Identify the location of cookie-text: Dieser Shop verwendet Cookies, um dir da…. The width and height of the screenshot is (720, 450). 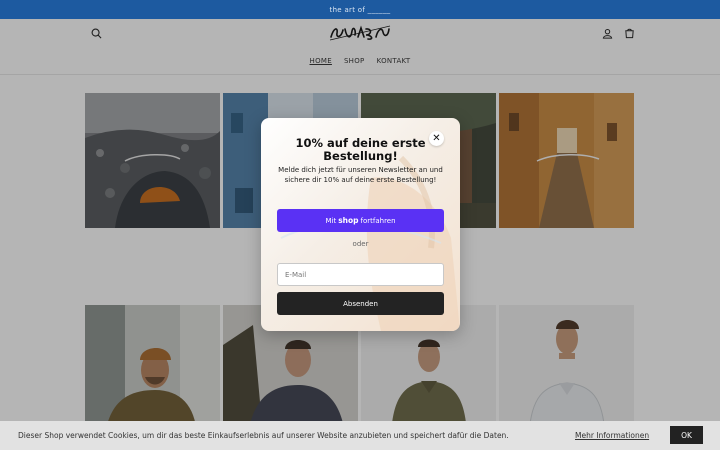
(263, 435).